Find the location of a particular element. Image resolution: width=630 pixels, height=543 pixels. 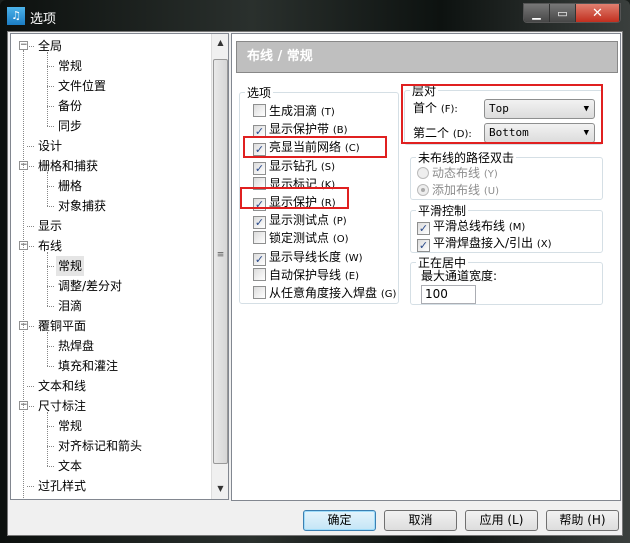

ok-button: 确定 is located at coordinates (339, 520).